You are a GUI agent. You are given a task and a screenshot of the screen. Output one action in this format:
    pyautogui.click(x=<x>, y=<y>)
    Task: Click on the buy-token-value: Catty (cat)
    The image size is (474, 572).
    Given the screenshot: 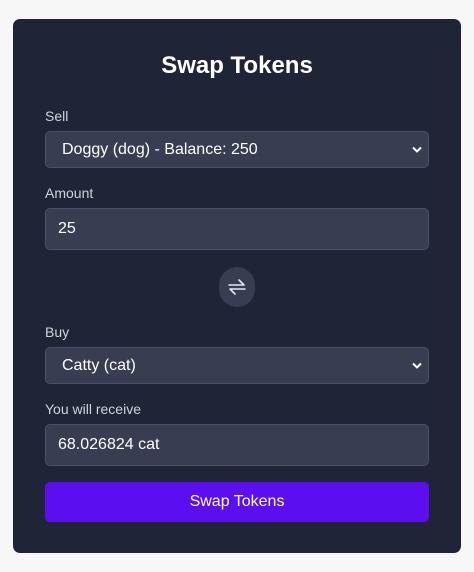 What is the action you would take?
    pyautogui.click(x=99, y=365)
    